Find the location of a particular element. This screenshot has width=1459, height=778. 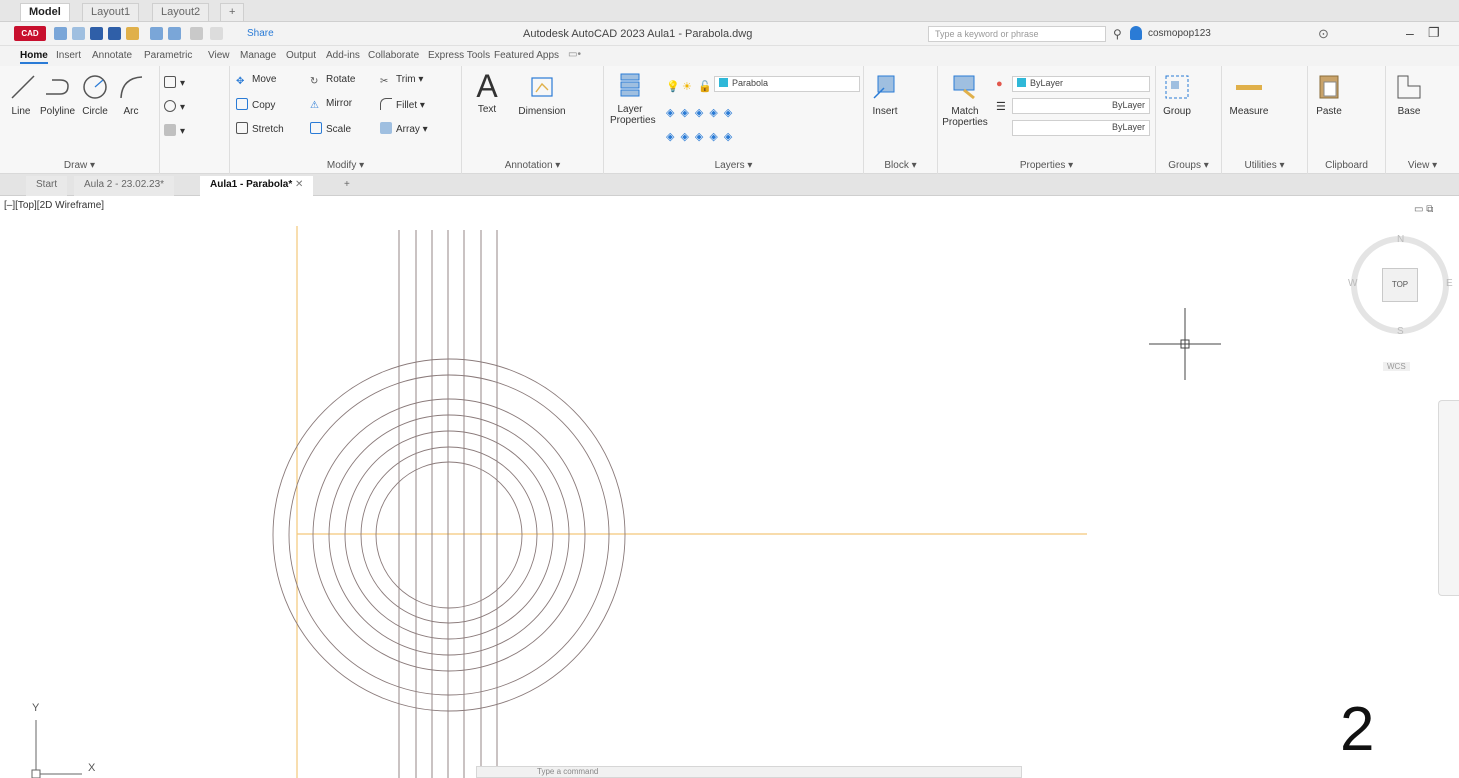

draw-panel-title: Draw ▾ is located at coordinates (79, 165).